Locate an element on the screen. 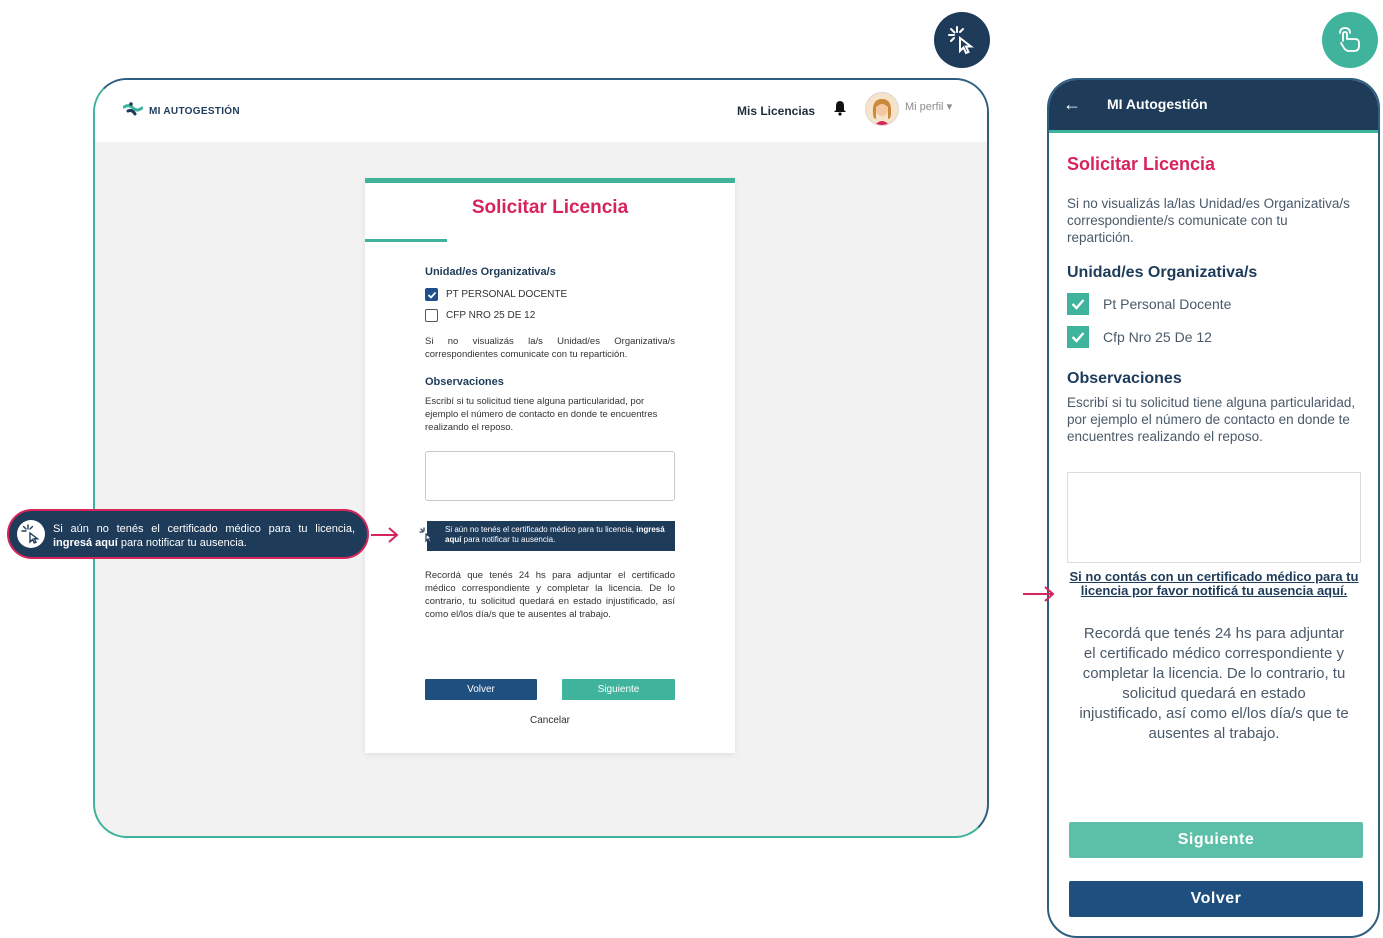 This screenshot has width=1383, height=938. profile-menu: Mi perfil ▾ is located at coordinates (928, 106).